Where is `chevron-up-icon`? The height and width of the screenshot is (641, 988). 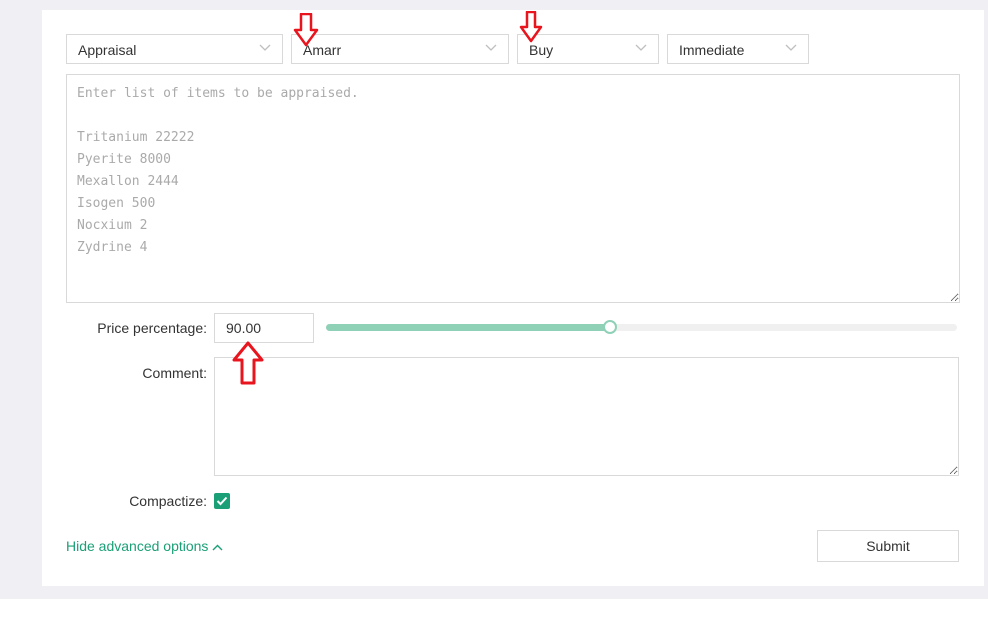
chevron-up-icon is located at coordinates (217, 547).